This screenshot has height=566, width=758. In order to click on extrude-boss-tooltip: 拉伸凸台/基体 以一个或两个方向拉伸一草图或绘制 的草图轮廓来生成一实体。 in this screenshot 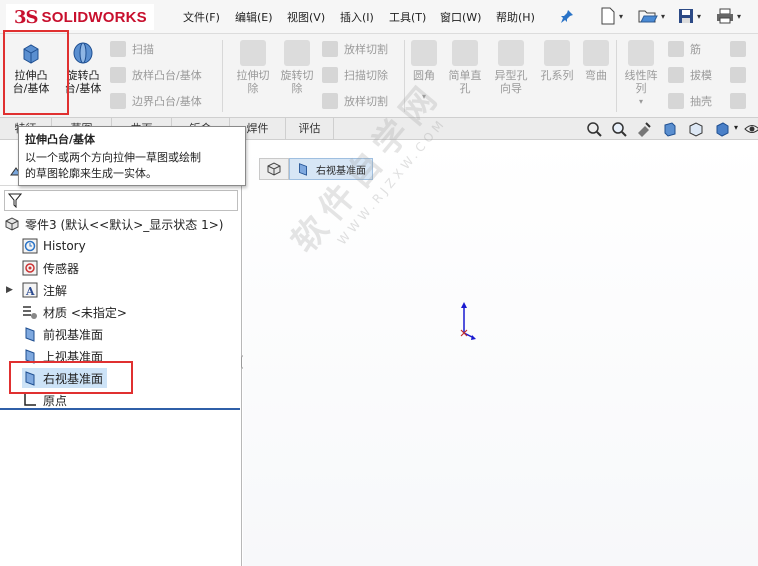, I will do `click(132, 156)`.